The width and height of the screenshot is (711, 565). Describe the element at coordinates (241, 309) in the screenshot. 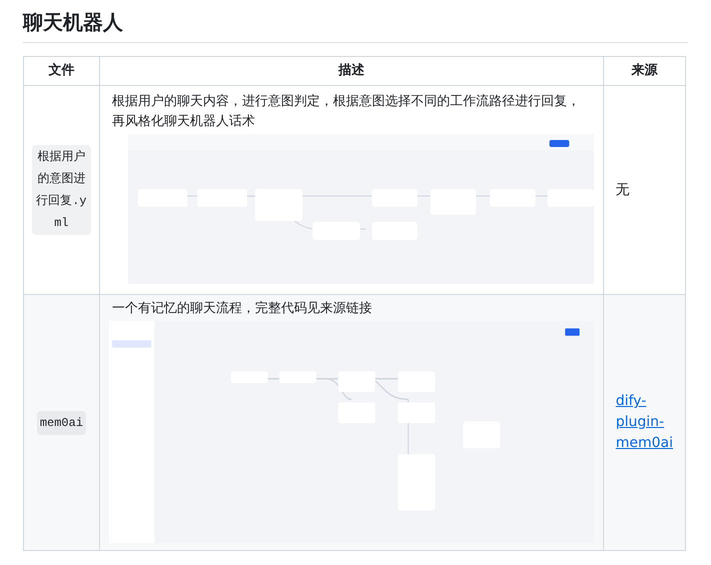

I see `description-text: 一个有记忆的聊天流程，完整代码见来源链接` at that location.